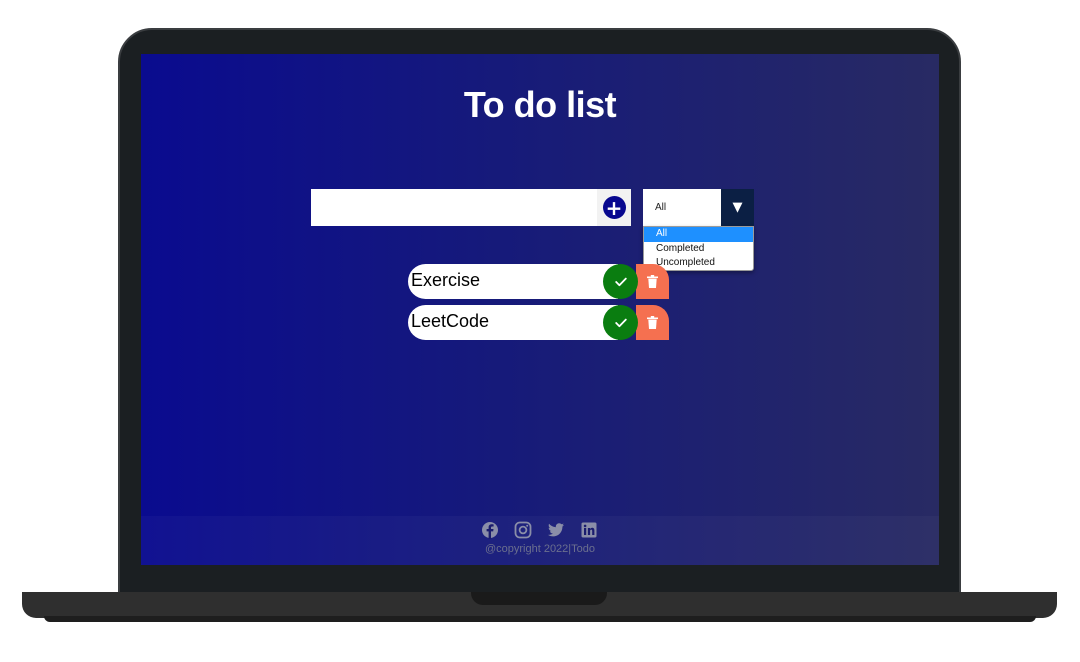 The height and width of the screenshot is (662, 1080). Describe the element at coordinates (698, 207) in the screenshot. I see `filter-select: All ▼` at that location.